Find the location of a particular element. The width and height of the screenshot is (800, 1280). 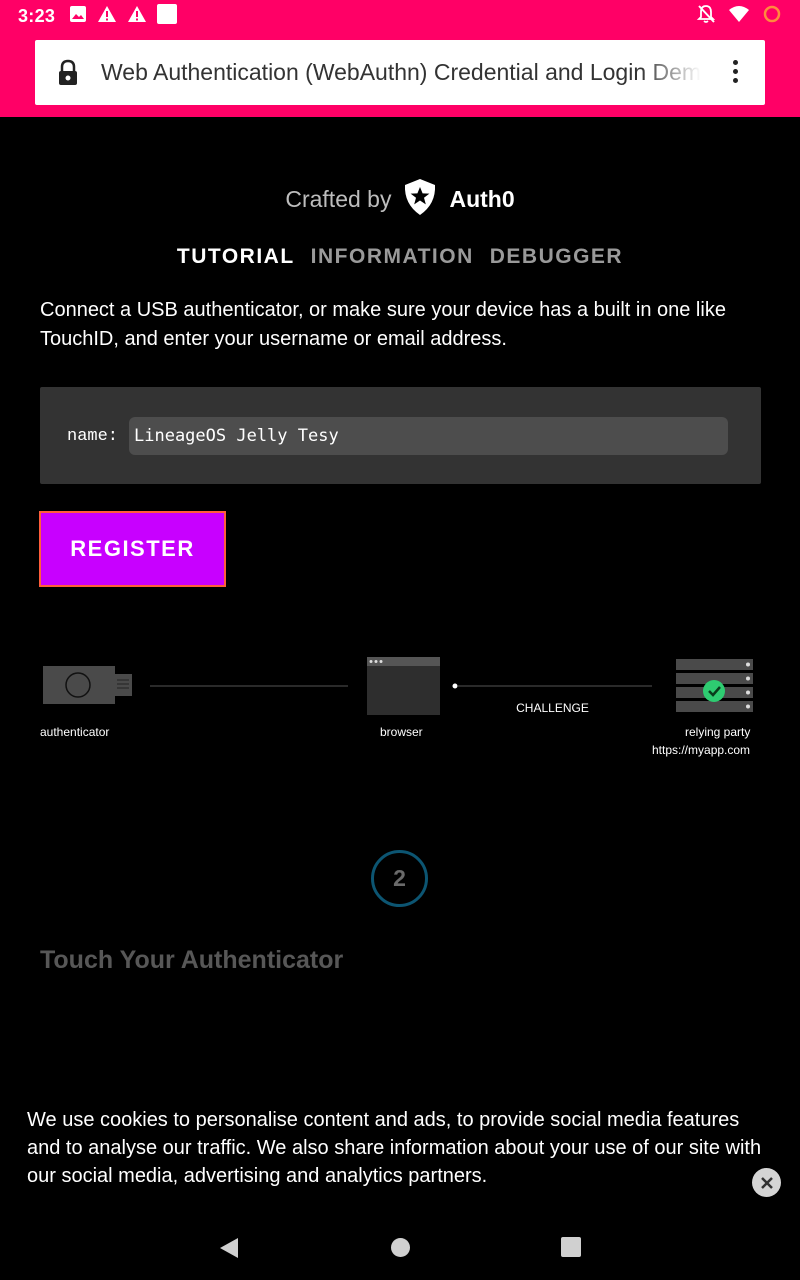

home-icon is located at coordinates (400, 1250).